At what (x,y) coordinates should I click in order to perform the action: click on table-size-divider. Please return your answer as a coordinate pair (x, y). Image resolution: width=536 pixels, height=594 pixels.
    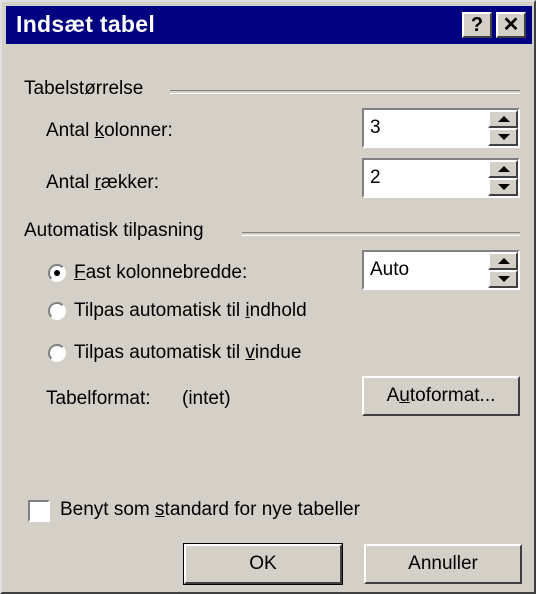
    Looking at the image, I should click on (345, 92).